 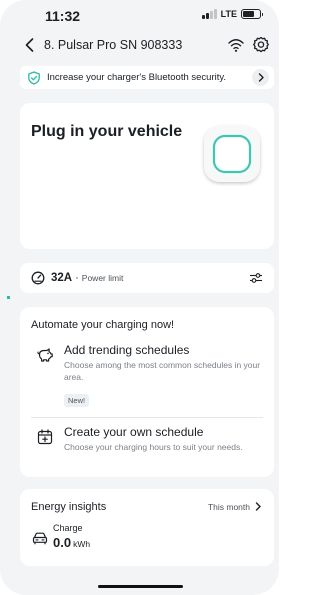 I want to click on banner-chevron-button, so click(x=260, y=77).